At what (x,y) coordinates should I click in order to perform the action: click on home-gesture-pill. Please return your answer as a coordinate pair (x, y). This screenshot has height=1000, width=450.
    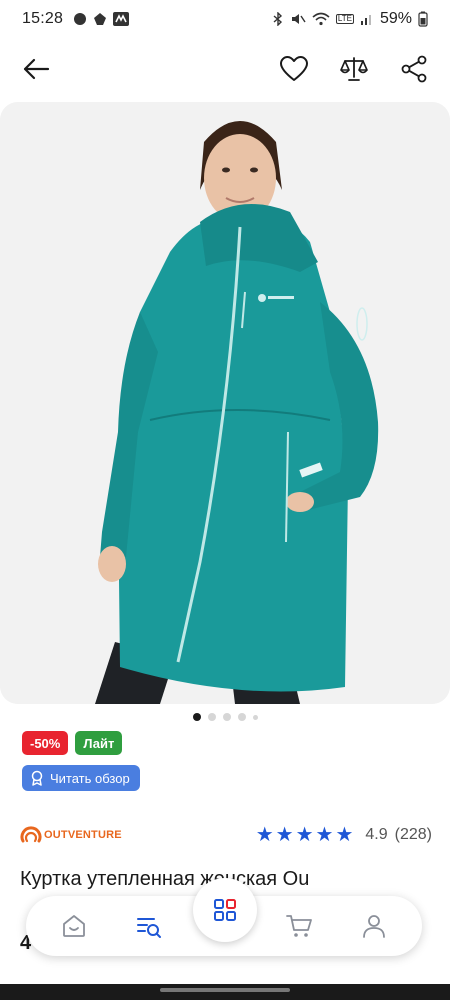
    Looking at the image, I should click on (225, 990).